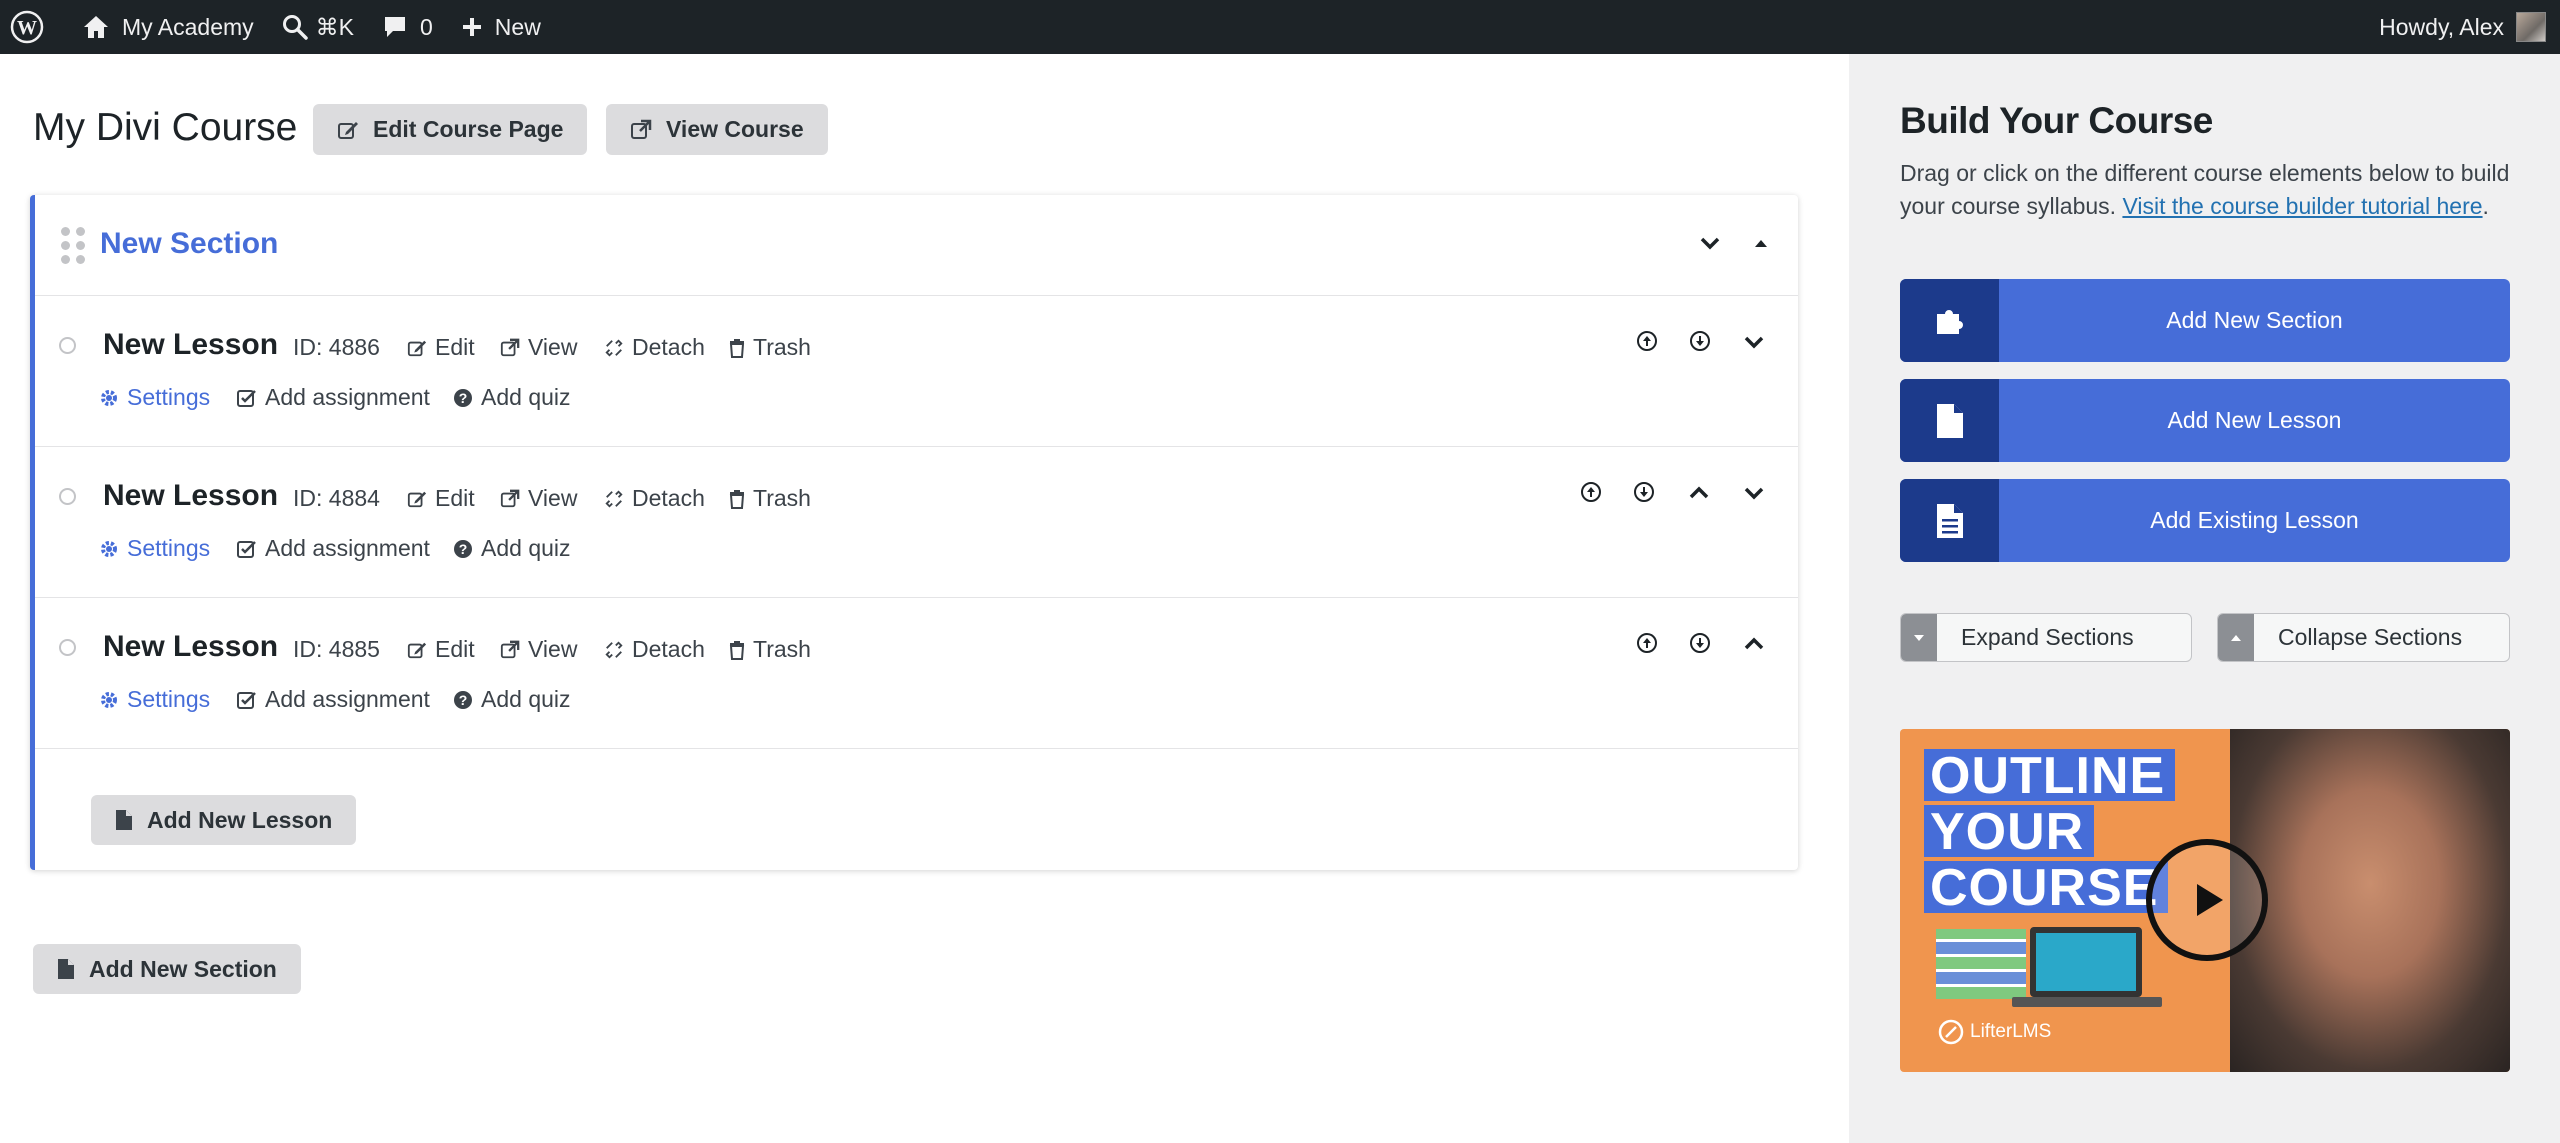  Describe the element at coordinates (2011, 1031) in the screenshot. I see `video-brand-label: LifterLMS` at that location.